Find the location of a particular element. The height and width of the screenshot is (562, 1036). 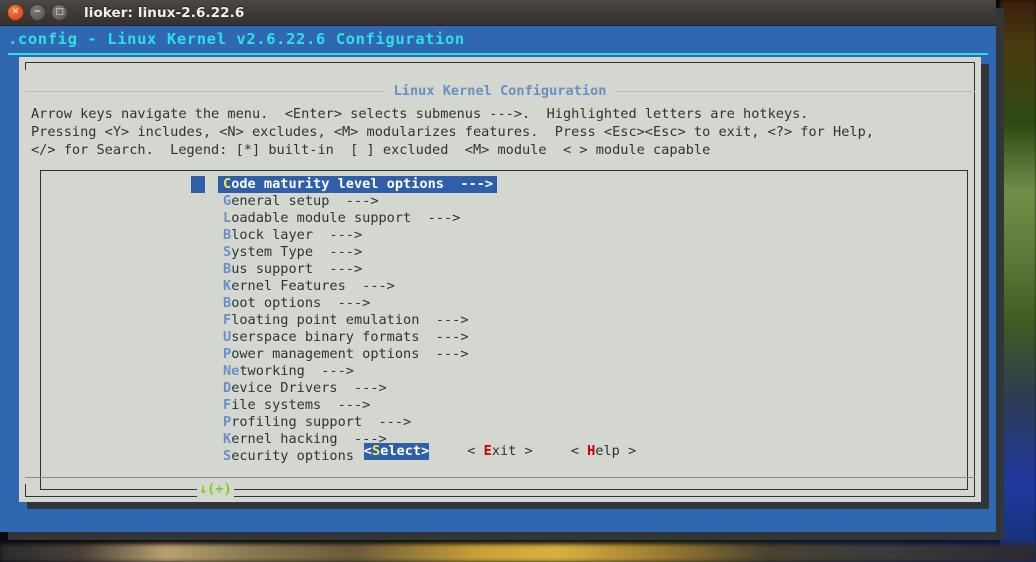

menu-item-label: ode maturity level options ---> is located at coordinates (362, 184).